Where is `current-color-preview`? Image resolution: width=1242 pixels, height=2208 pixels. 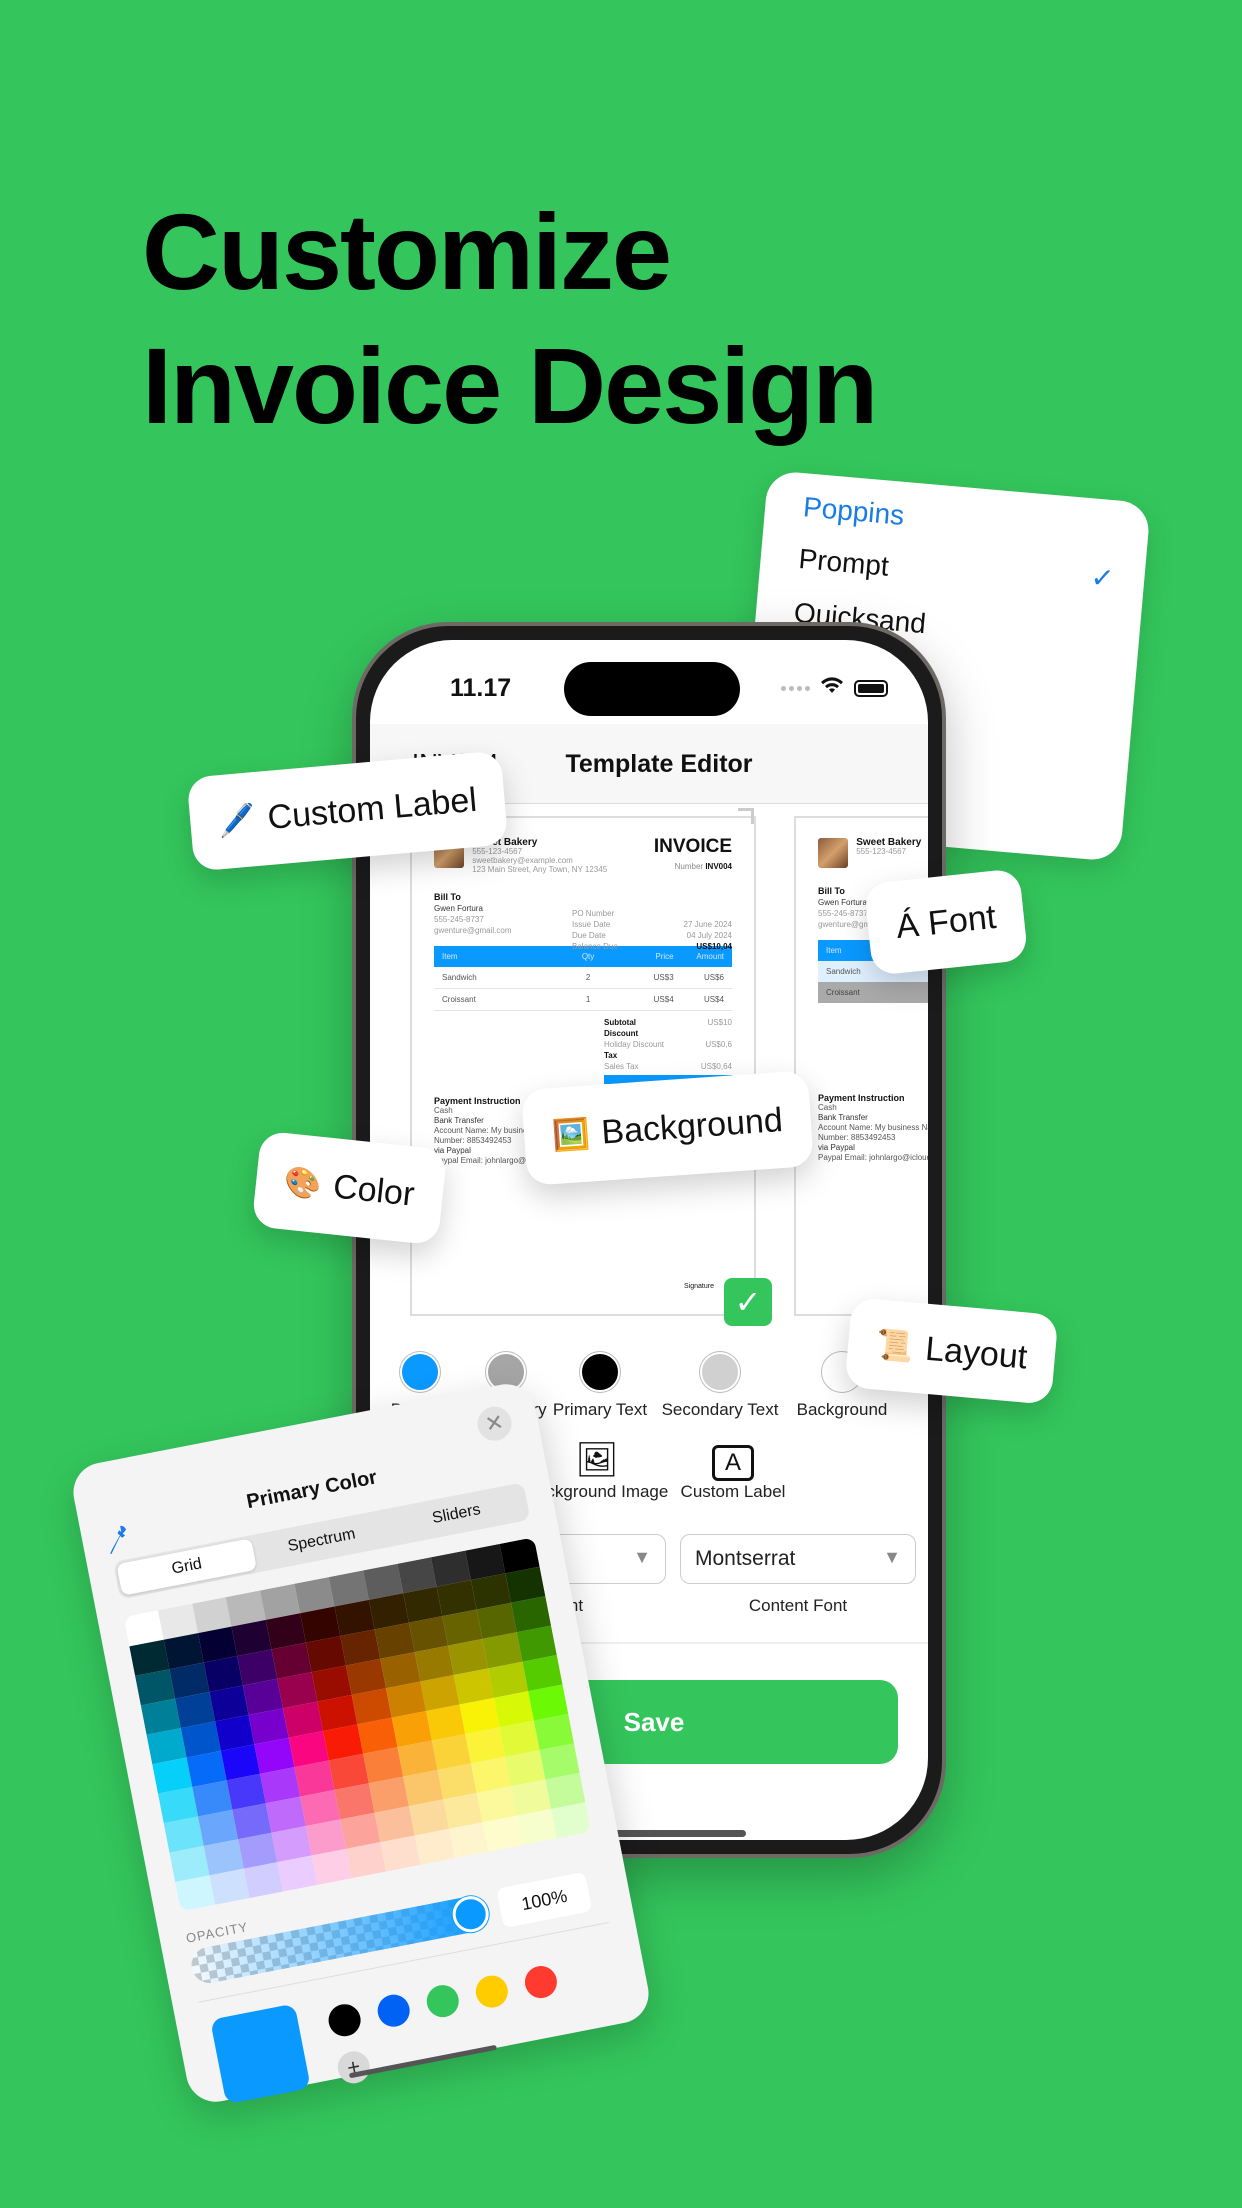 current-color-preview is located at coordinates (260, 2054).